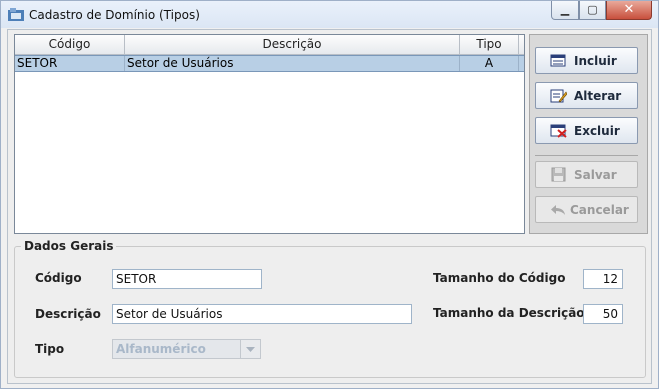 The image size is (659, 389). I want to click on tipo-select: Alfanumérico, so click(186, 349).